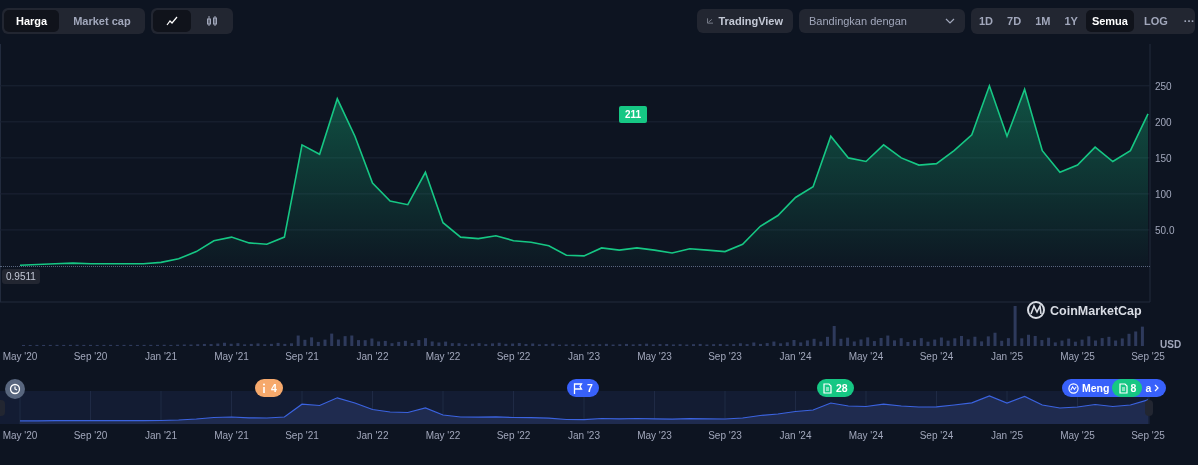 The width and height of the screenshot is (1198, 465). I want to click on navigator-axis-label: May '23, so click(654, 435).